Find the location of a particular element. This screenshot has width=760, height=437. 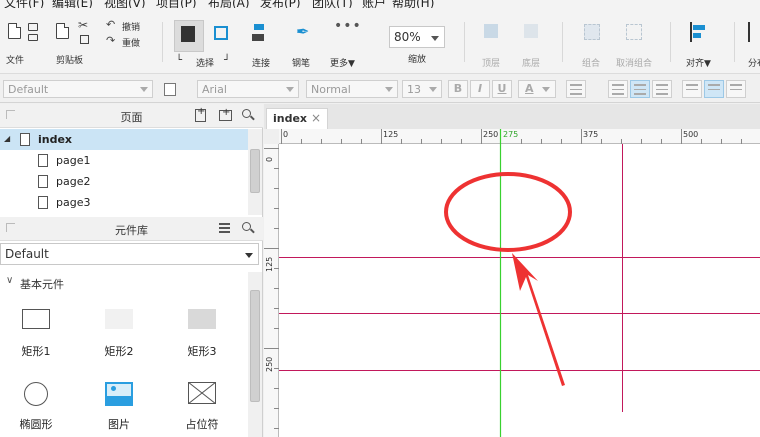

library-scrollbar is located at coordinates (255, 354).